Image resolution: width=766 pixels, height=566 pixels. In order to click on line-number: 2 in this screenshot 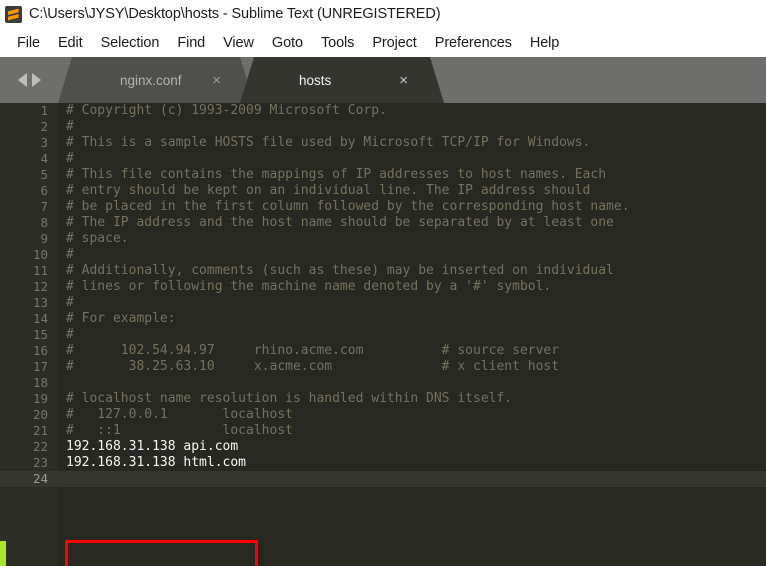, I will do `click(44, 126)`.